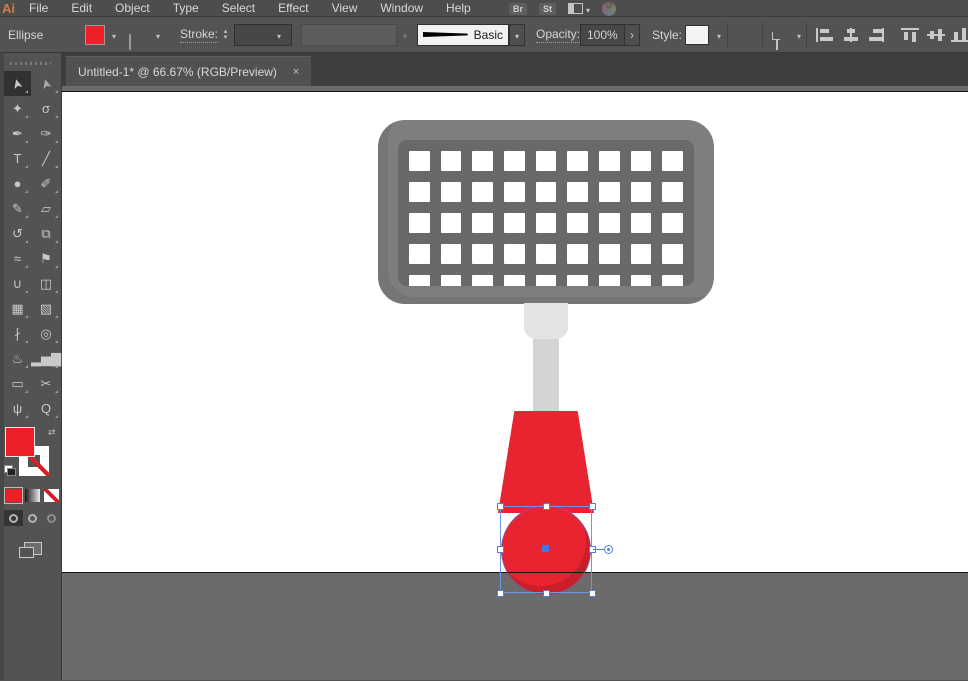 The height and width of the screenshot is (681, 968). Describe the element at coordinates (130, 41) in the screenshot. I see `stroke-color-swatch` at that location.